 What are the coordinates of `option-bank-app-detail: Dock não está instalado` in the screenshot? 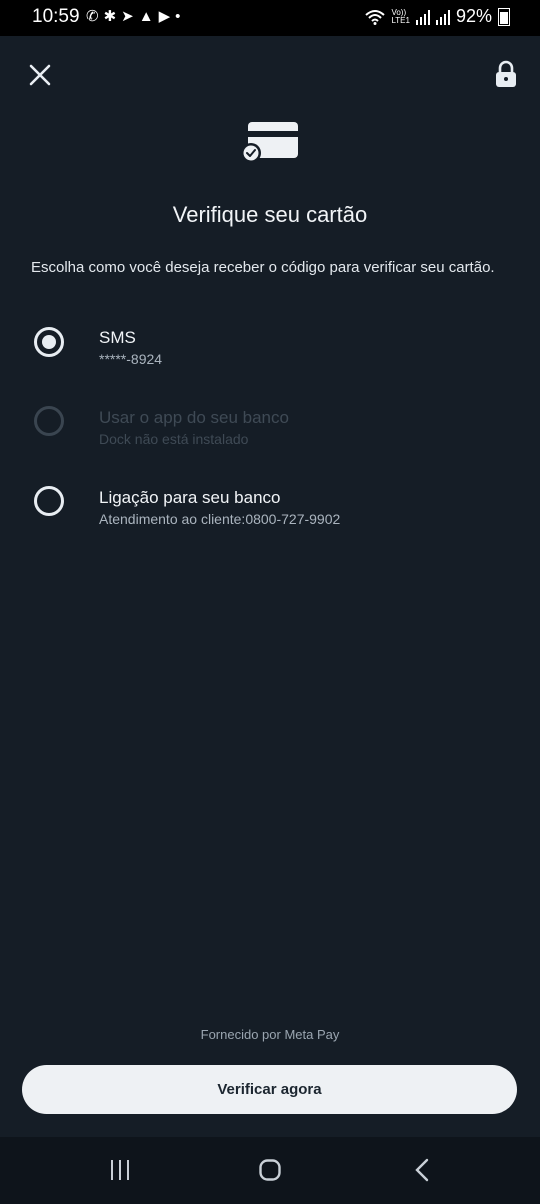 It's located at (174, 439).